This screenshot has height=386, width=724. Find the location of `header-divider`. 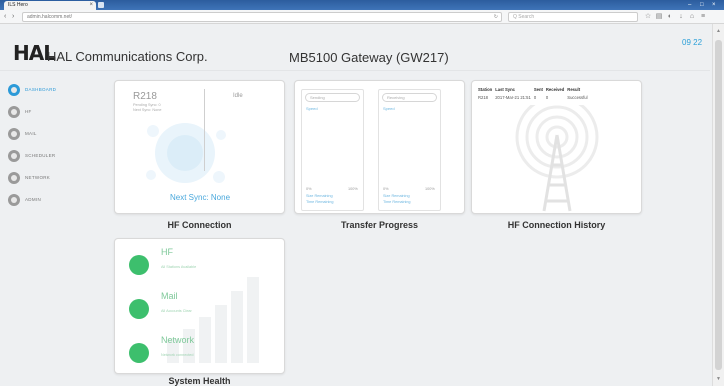

header-divider is located at coordinates (355, 70).